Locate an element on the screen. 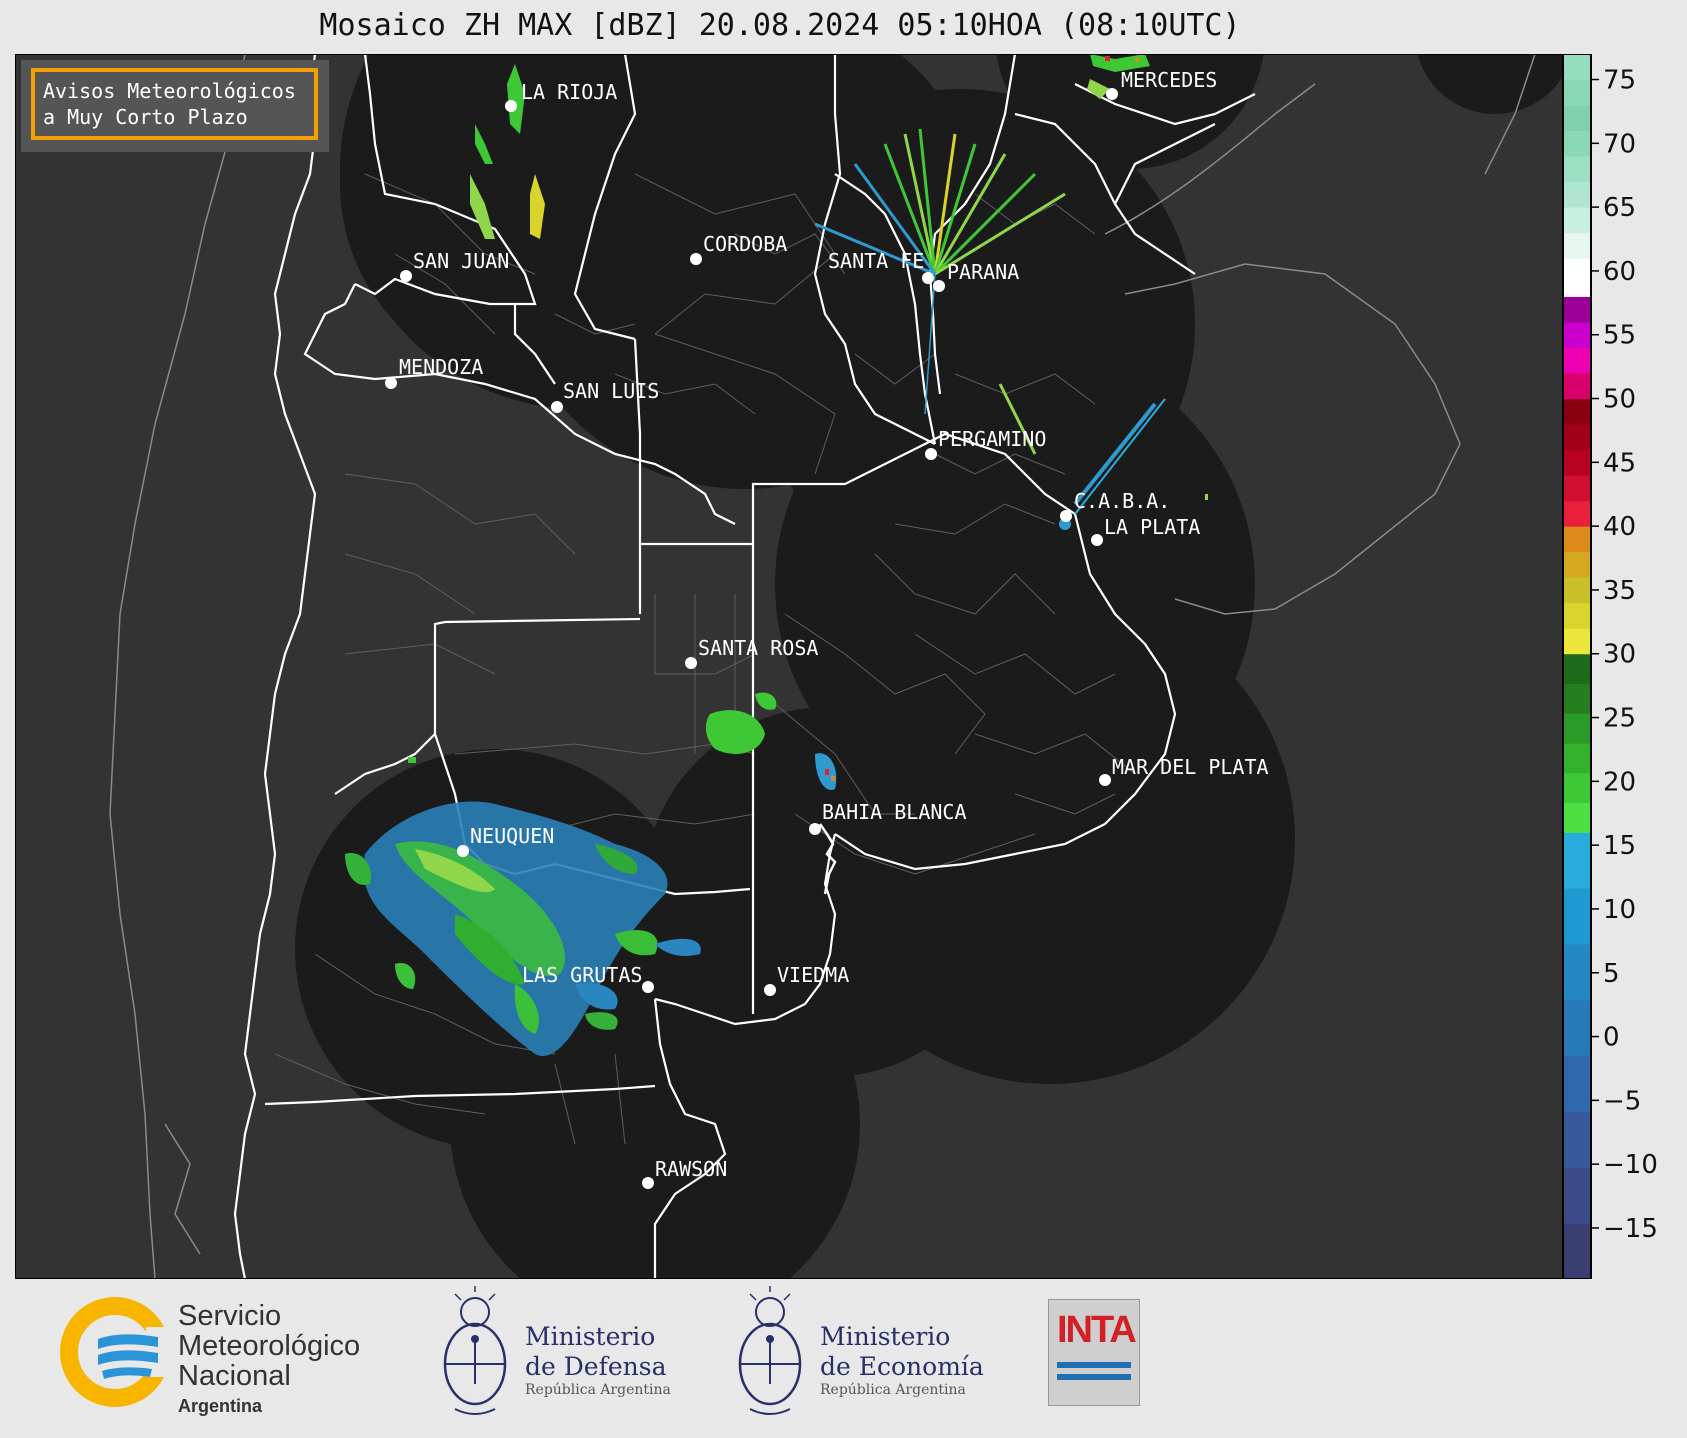 Image resolution: width=1687 pixels, height=1438 pixels. colorbar-tick-label: 15 is located at coordinates (1619, 846).